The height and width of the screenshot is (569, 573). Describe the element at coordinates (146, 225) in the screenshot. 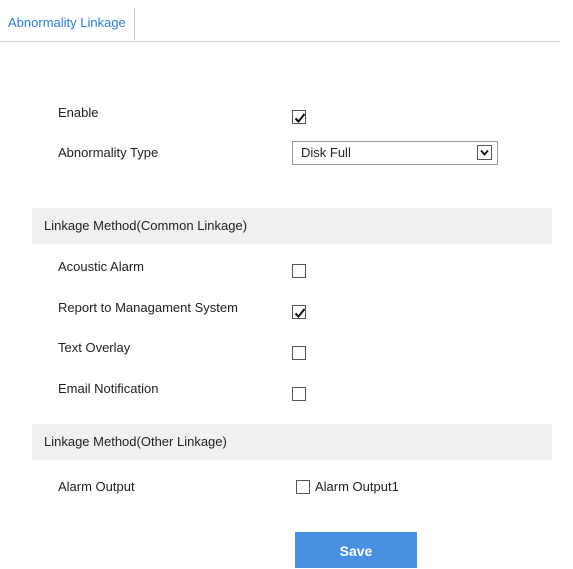

I see `common-linkage-title: Linkage Method(Common Linkage)` at that location.